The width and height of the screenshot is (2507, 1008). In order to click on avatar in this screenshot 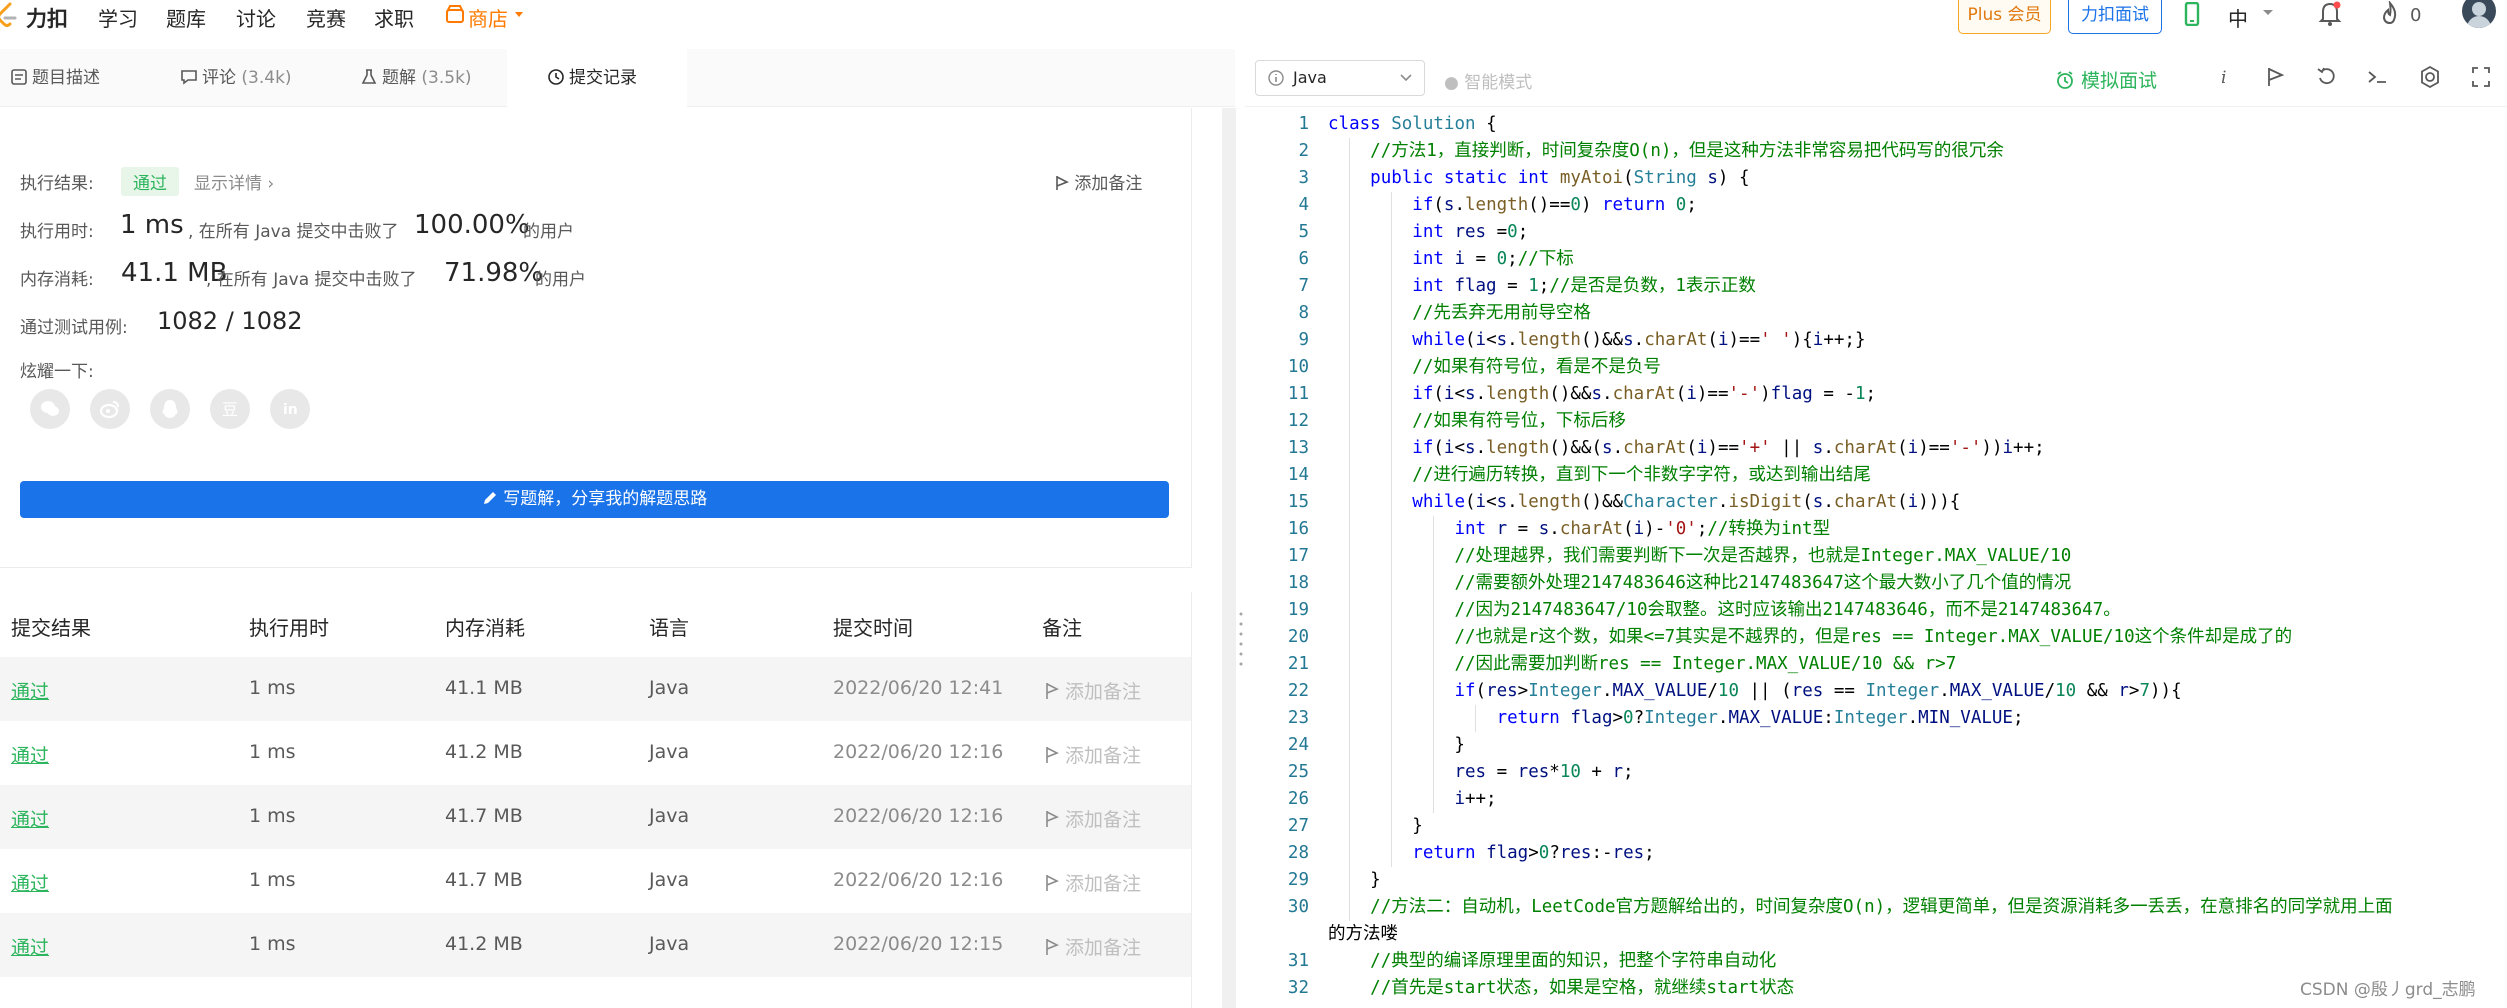, I will do `click(2479, 14)`.